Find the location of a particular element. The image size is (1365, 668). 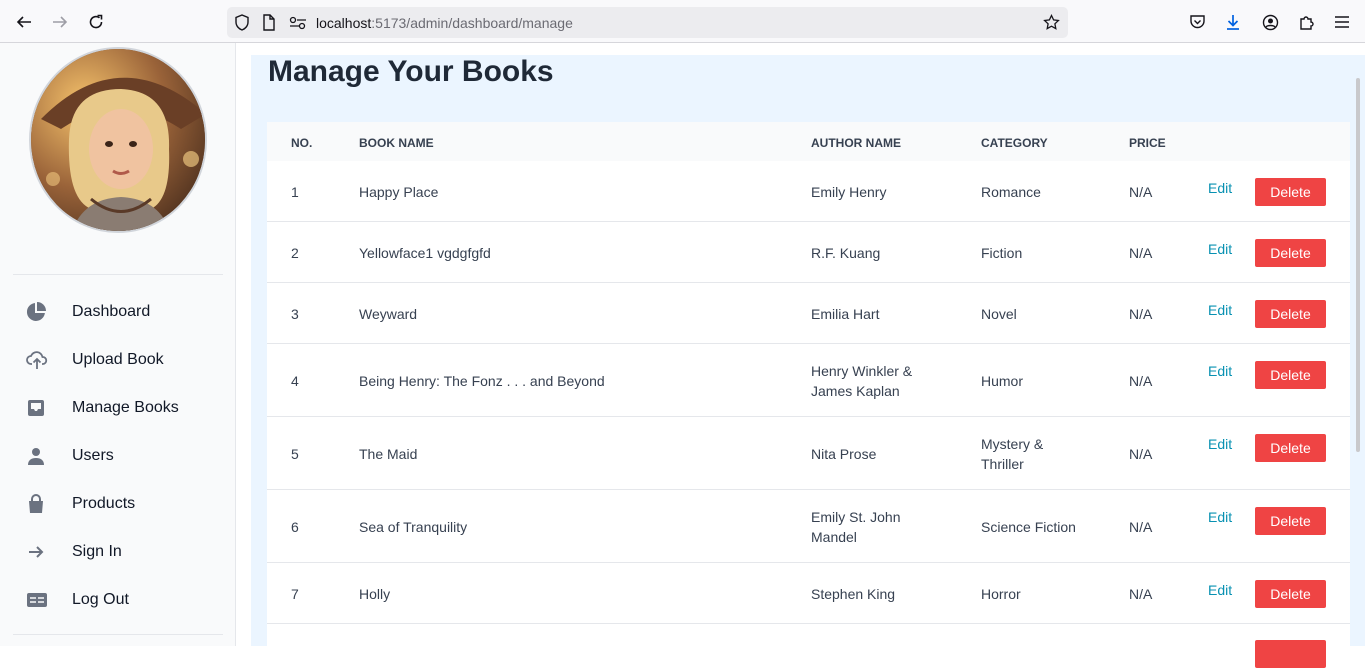

cell-category: Mystery & Thriller is located at coordinates (1012, 454).